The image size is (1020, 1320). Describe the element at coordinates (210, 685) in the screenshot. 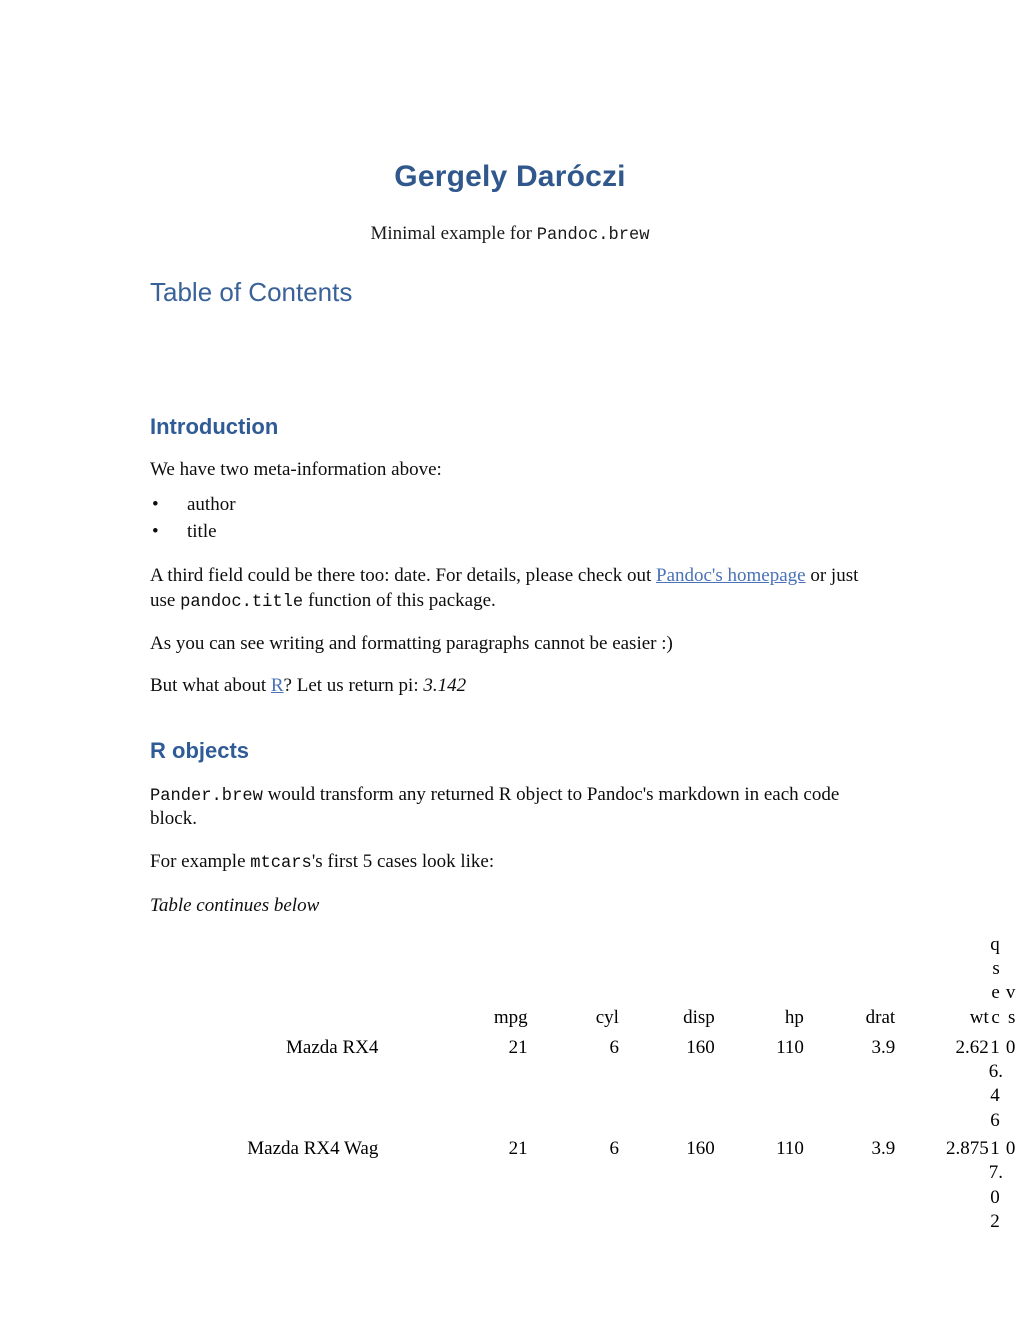

I see `paragraph-text-segment: But what about` at that location.